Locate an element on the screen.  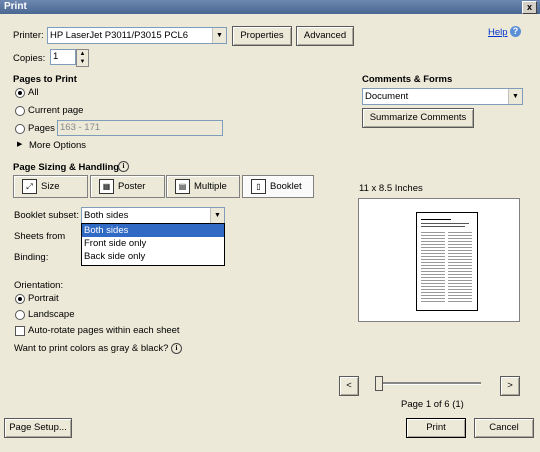
page-slider-thumb is located at coordinates (379, 383).